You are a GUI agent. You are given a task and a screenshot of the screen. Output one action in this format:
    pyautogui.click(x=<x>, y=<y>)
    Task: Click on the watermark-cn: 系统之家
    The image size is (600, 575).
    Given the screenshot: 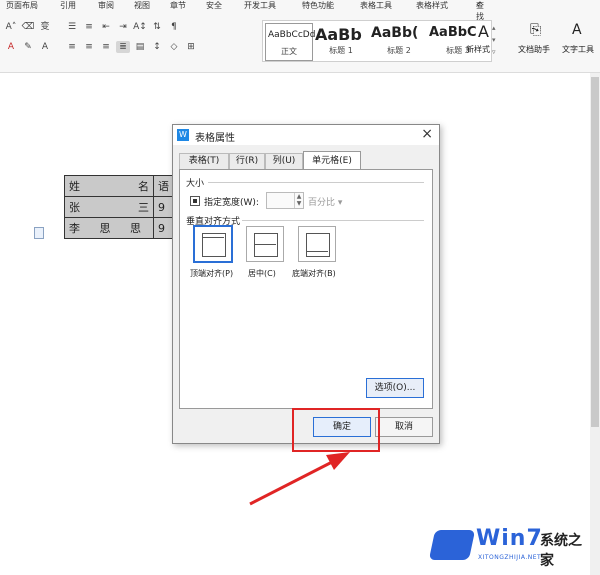 What is the action you would take?
    pyautogui.click(x=561, y=551)
    